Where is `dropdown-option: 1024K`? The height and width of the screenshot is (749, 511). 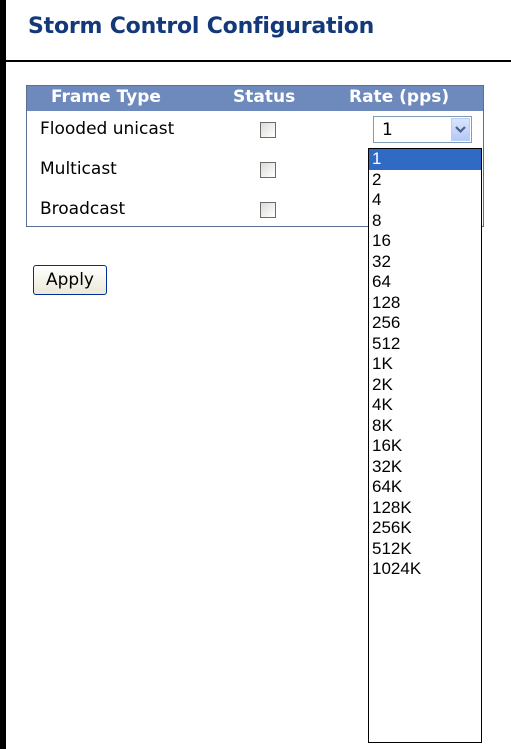 dropdown-option: 1024K is located at coordinates (425, 569).